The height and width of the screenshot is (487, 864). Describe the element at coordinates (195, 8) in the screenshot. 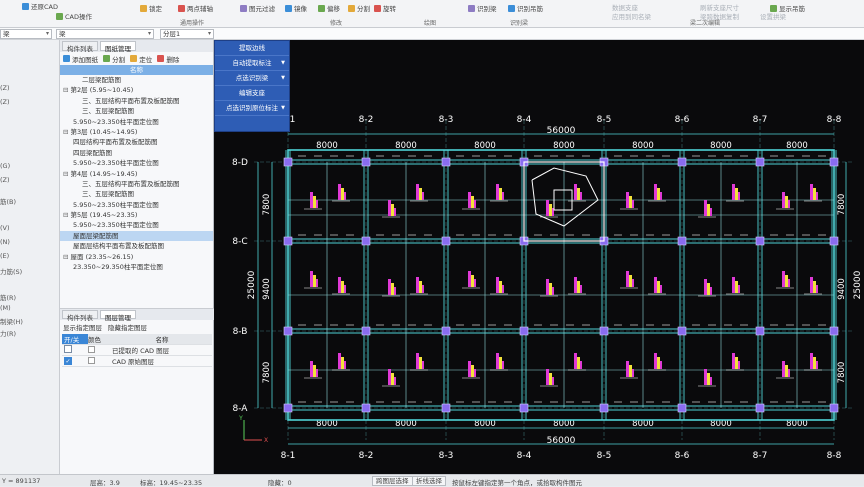

I see `ribbon-item: 两点辅轴` at that location.